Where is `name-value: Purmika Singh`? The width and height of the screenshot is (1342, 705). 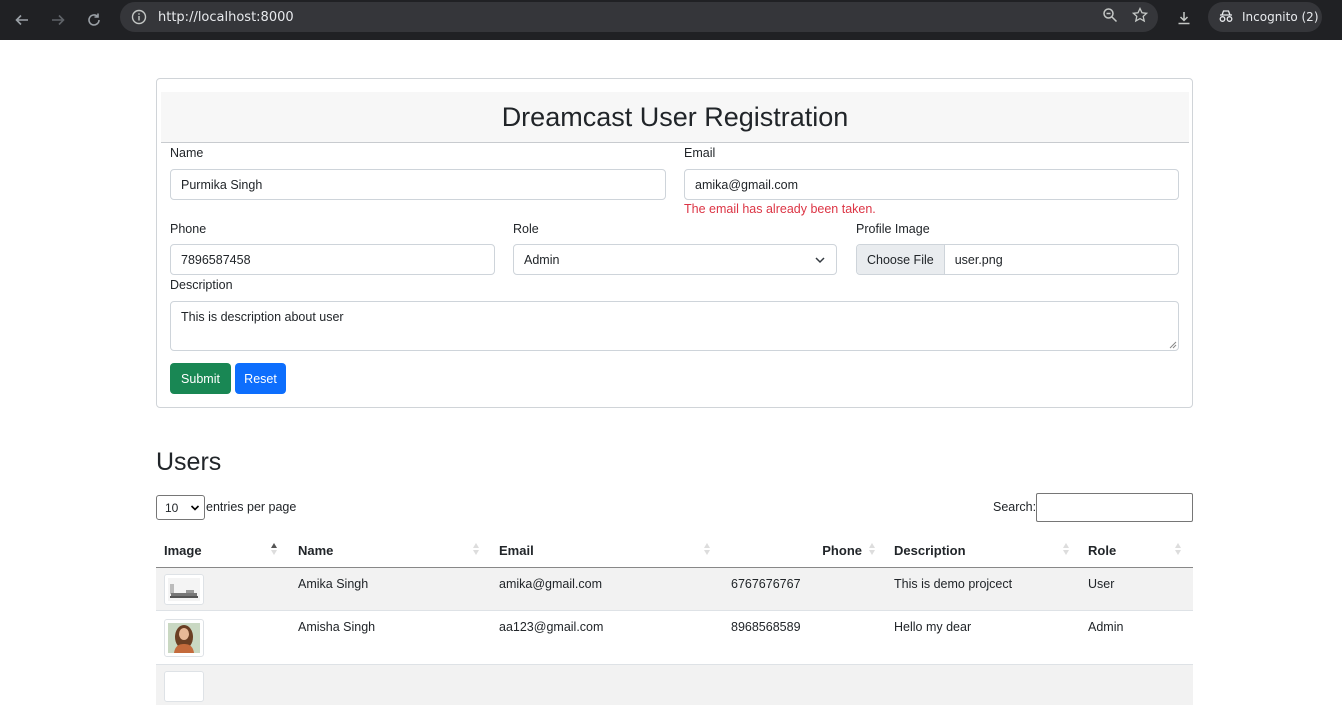 name-value: Purmika Singh is located at coordinates (222, 184).